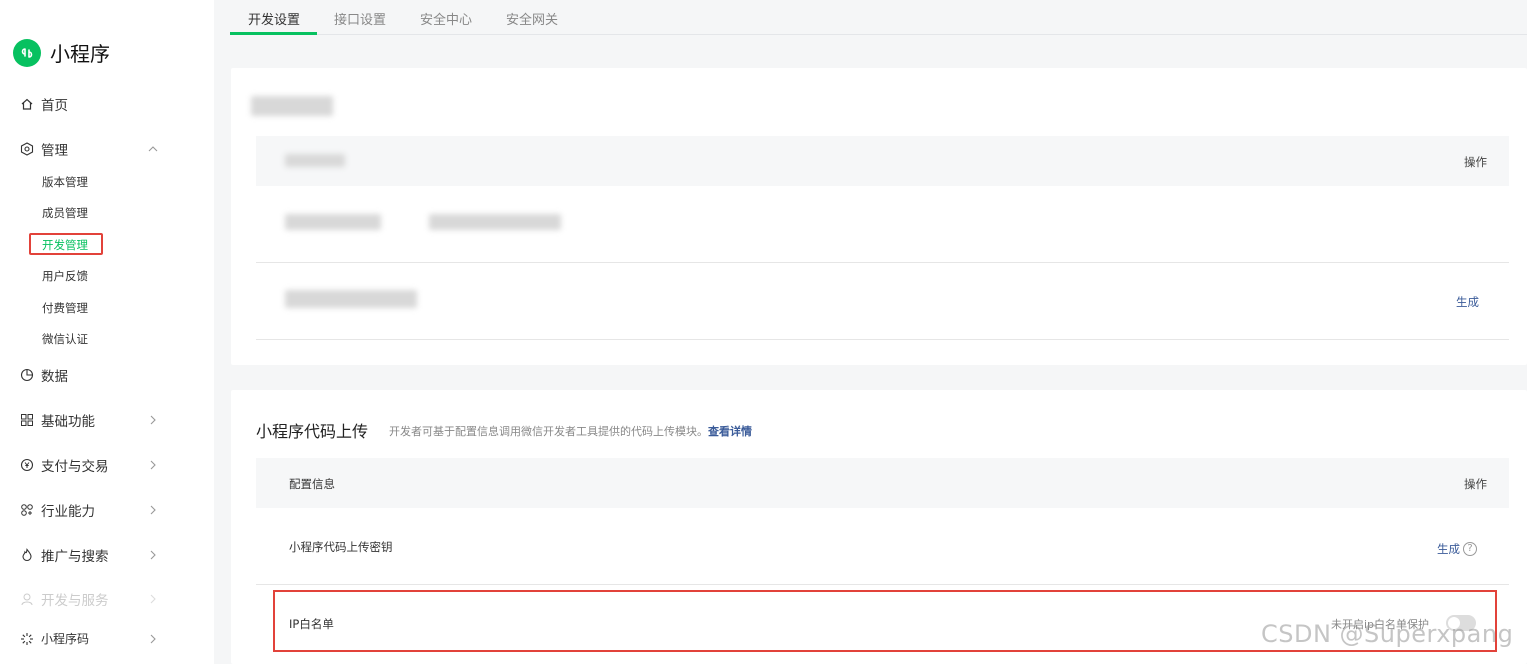  I want to click on industry-icon, so click(26, 510).